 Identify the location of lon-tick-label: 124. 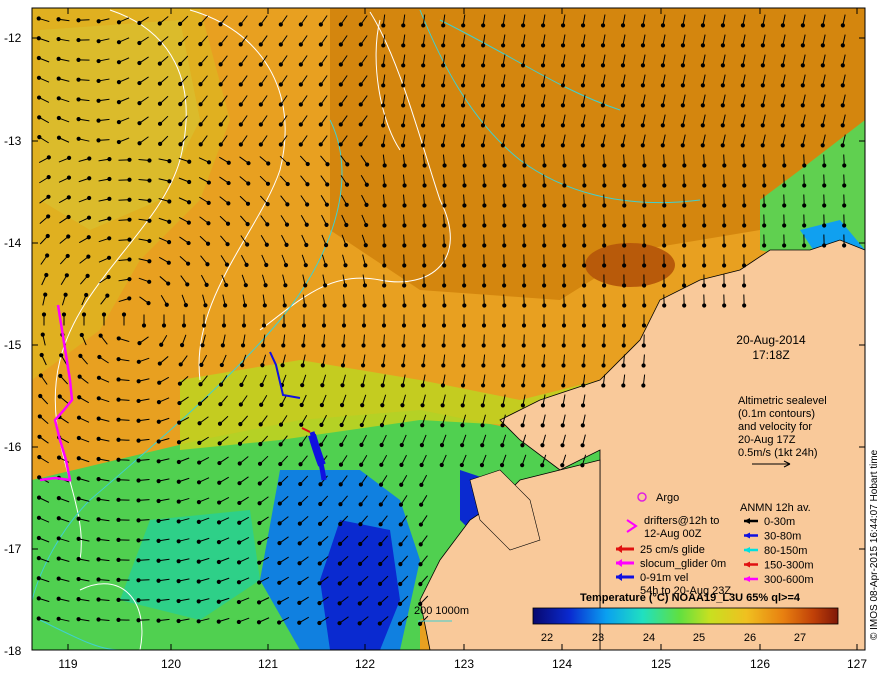
(562, 664).